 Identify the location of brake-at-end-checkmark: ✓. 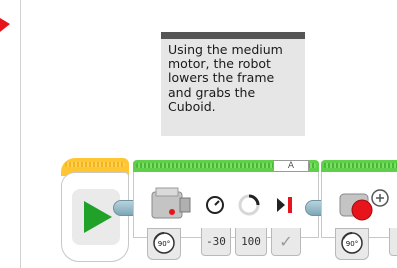
(286, 242).